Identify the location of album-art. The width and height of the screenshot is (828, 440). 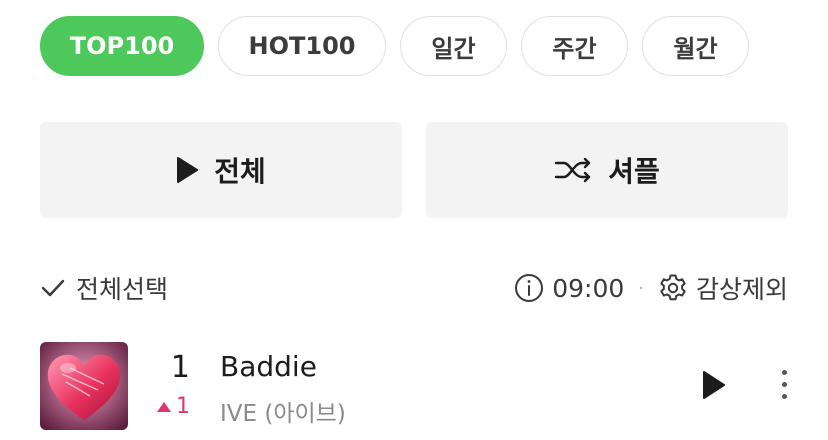
(84, 386).